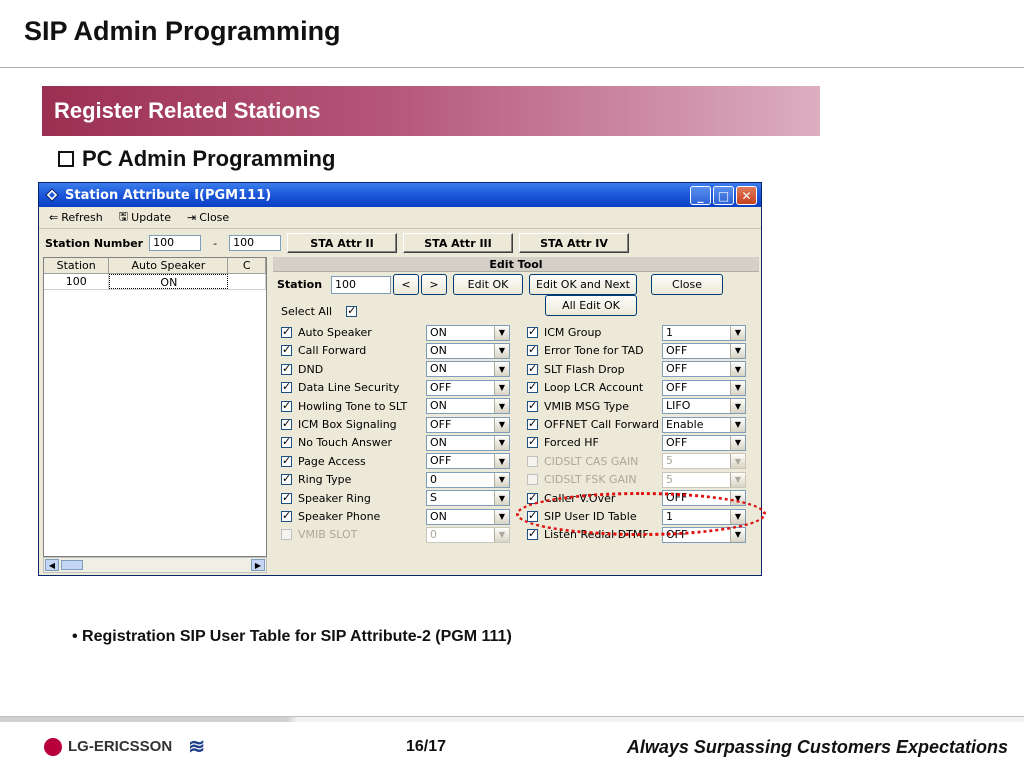  I want to click on sta-attr-ii-button: STA Attr II, so click(342, 243).